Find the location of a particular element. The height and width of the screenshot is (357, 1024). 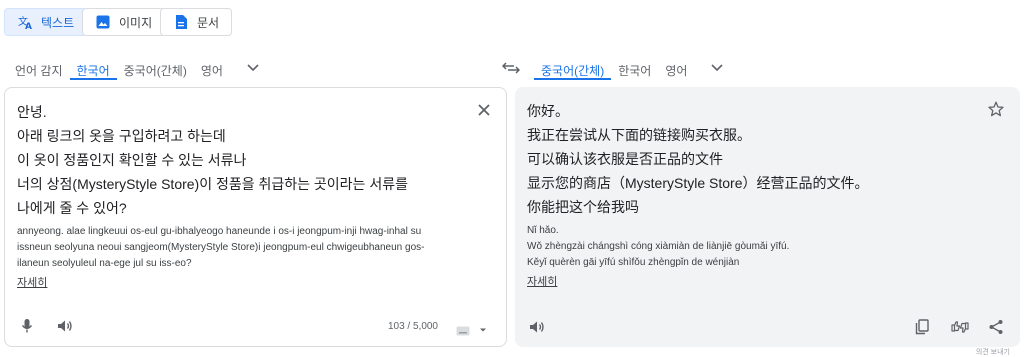

tab-image: 이미지 is located at coordinates (124, 22).